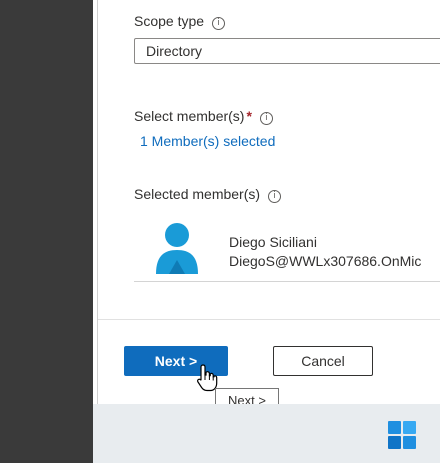 This screenshot has width=440, height=463. Describe the element at coordinates (169, 21) in the screenshot. I see `scope-type-label: Scope type` at that location.